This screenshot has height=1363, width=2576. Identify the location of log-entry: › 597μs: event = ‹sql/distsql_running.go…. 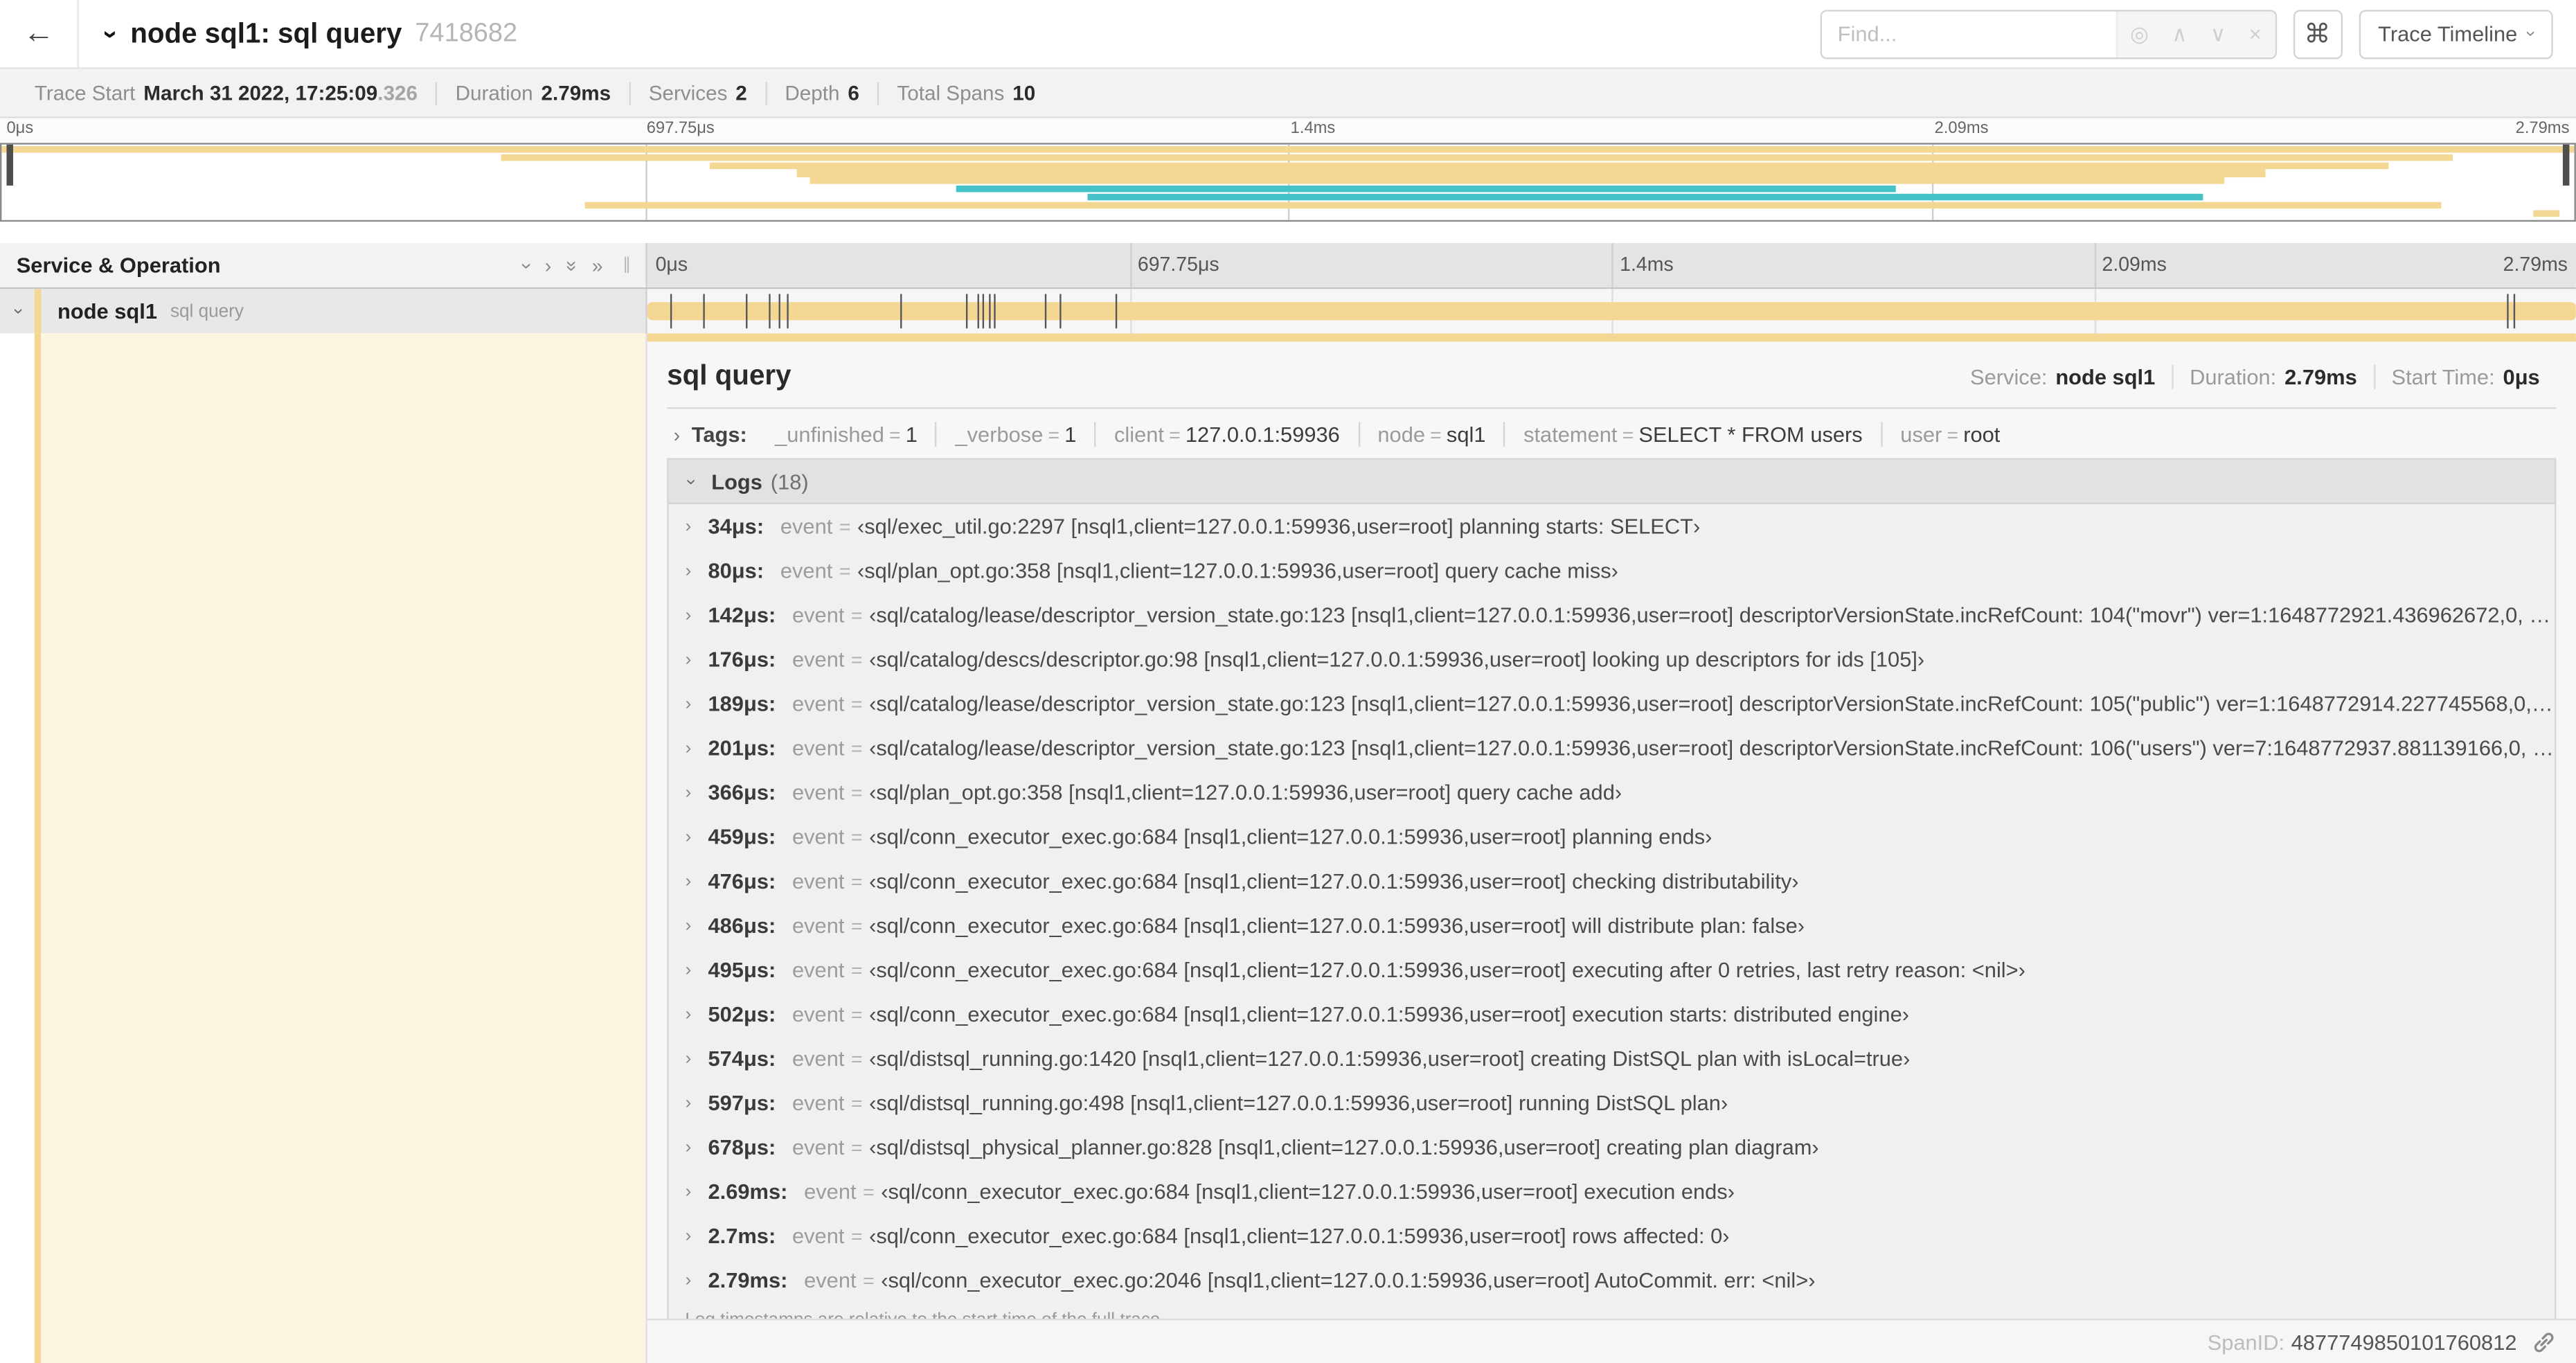
(1612, 1103).